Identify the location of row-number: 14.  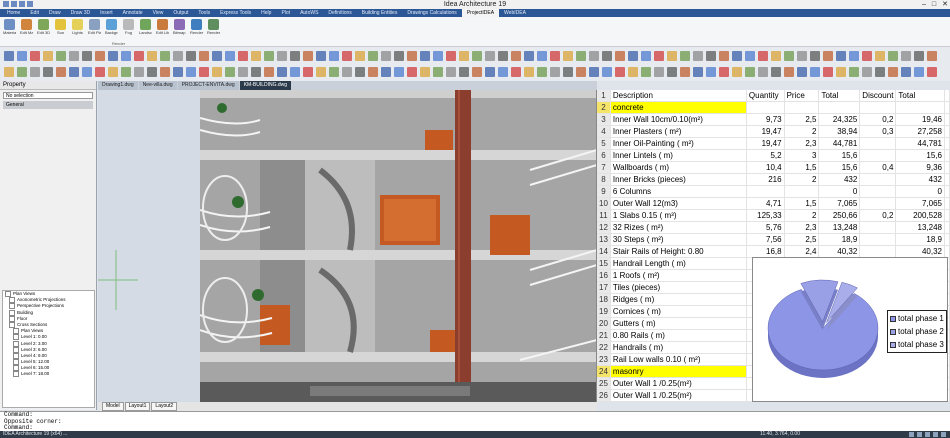
(604, 251).